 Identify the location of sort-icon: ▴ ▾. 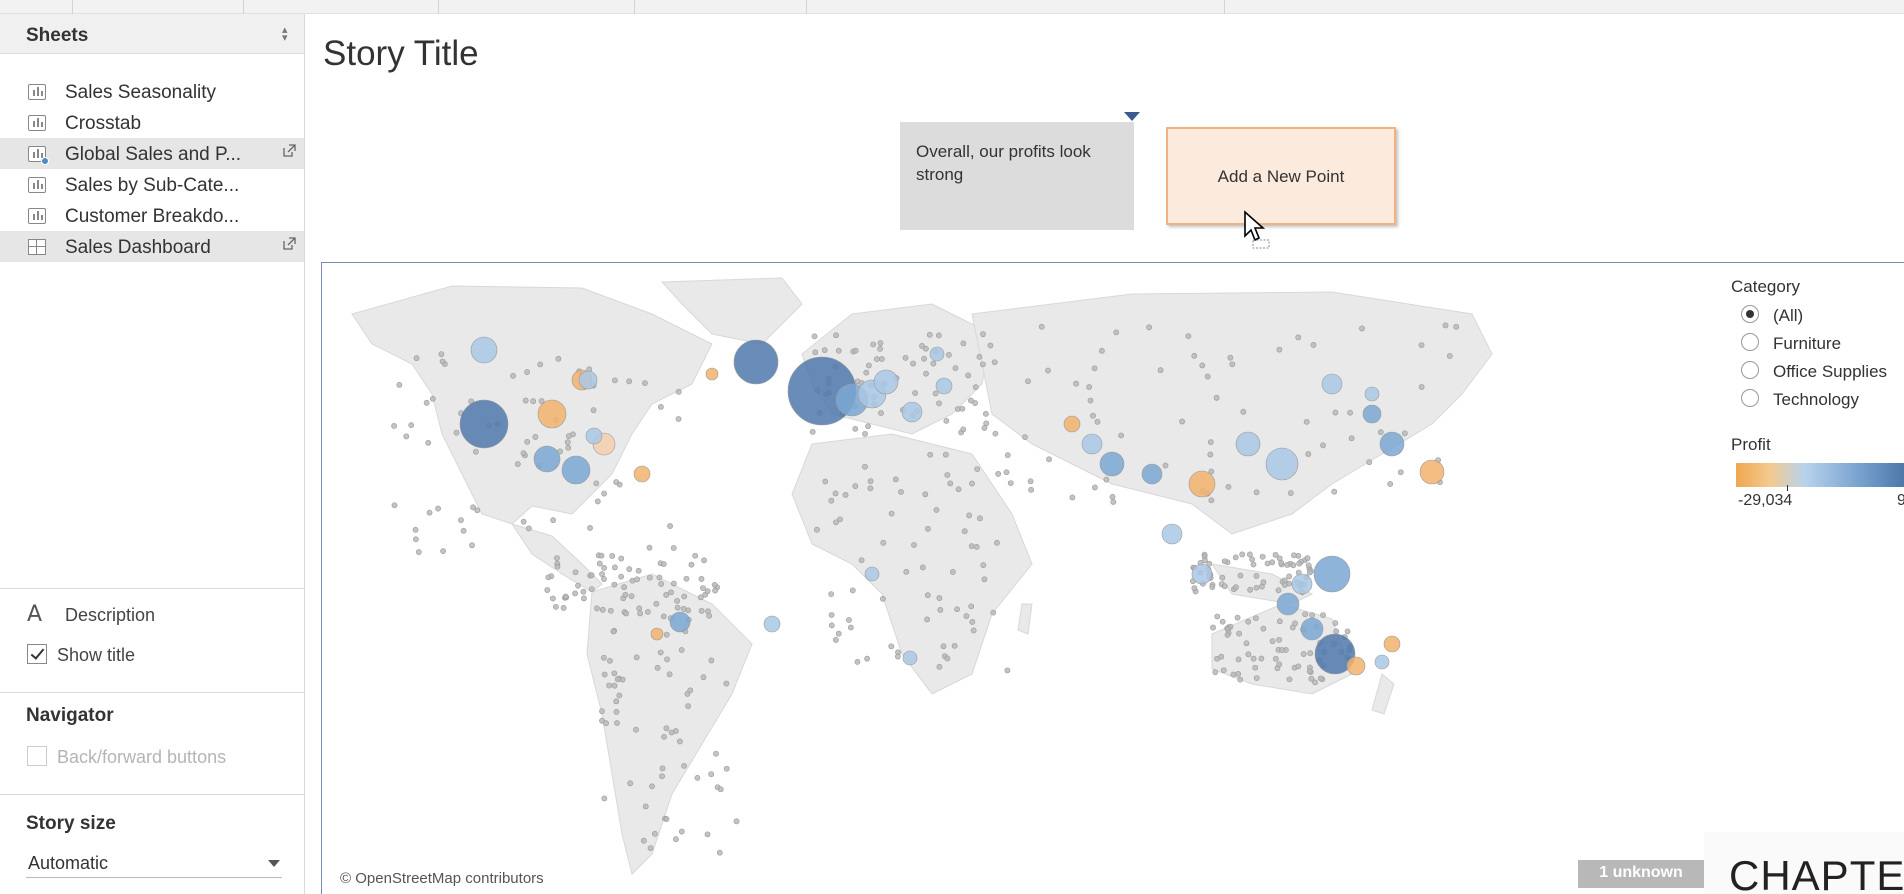
(285, 34).